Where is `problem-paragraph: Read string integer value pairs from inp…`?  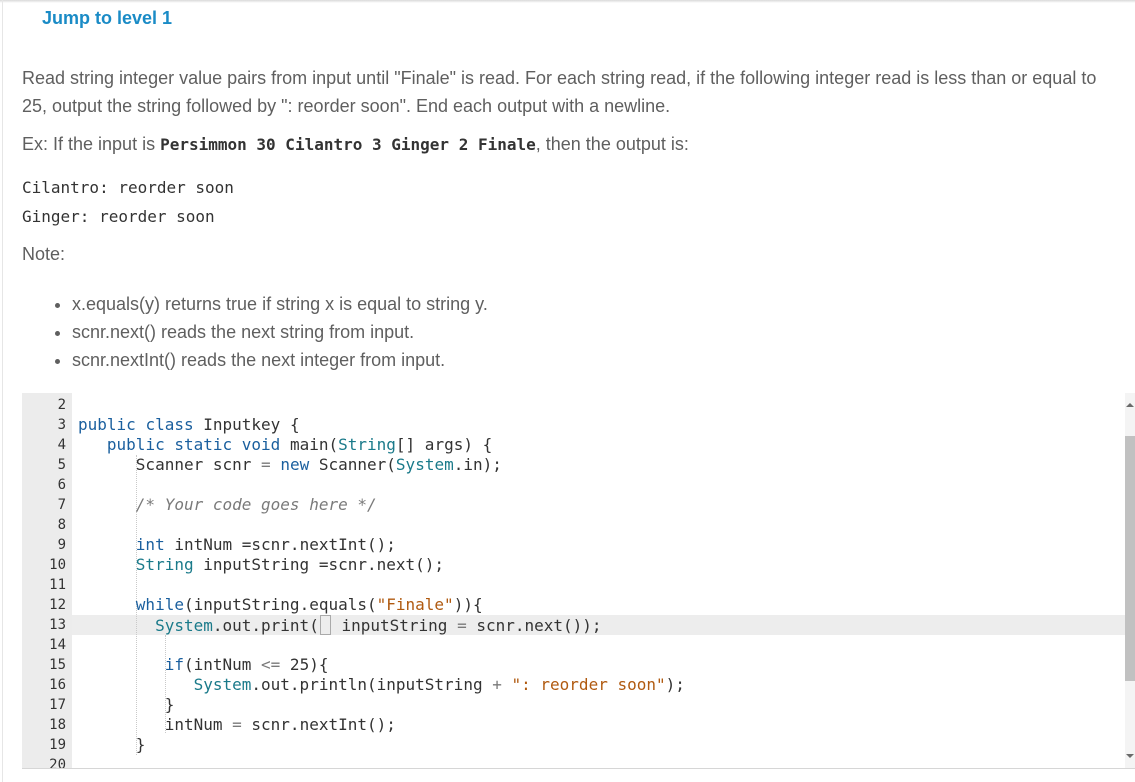
problem-paragraph: Read string integer value pairs from inp… is located at coordinates (559, 92).